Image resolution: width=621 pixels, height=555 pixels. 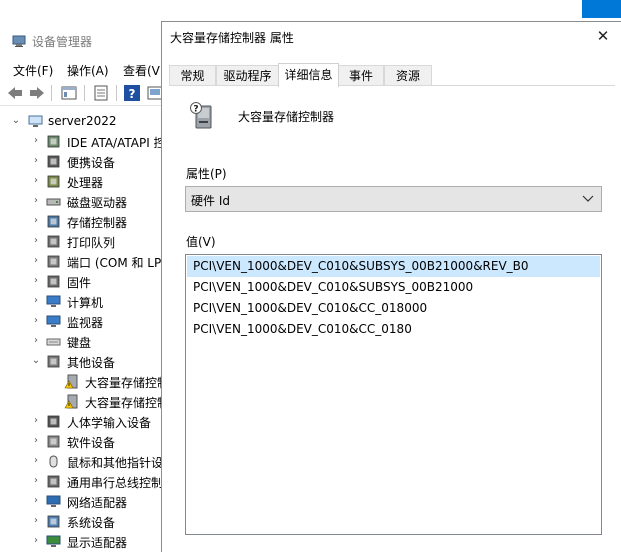 What do you see at coordinates (97, 203) in the screenshot?
I see `tree-item-label: 磁盘驱动器` at bounding box center [97, 203].